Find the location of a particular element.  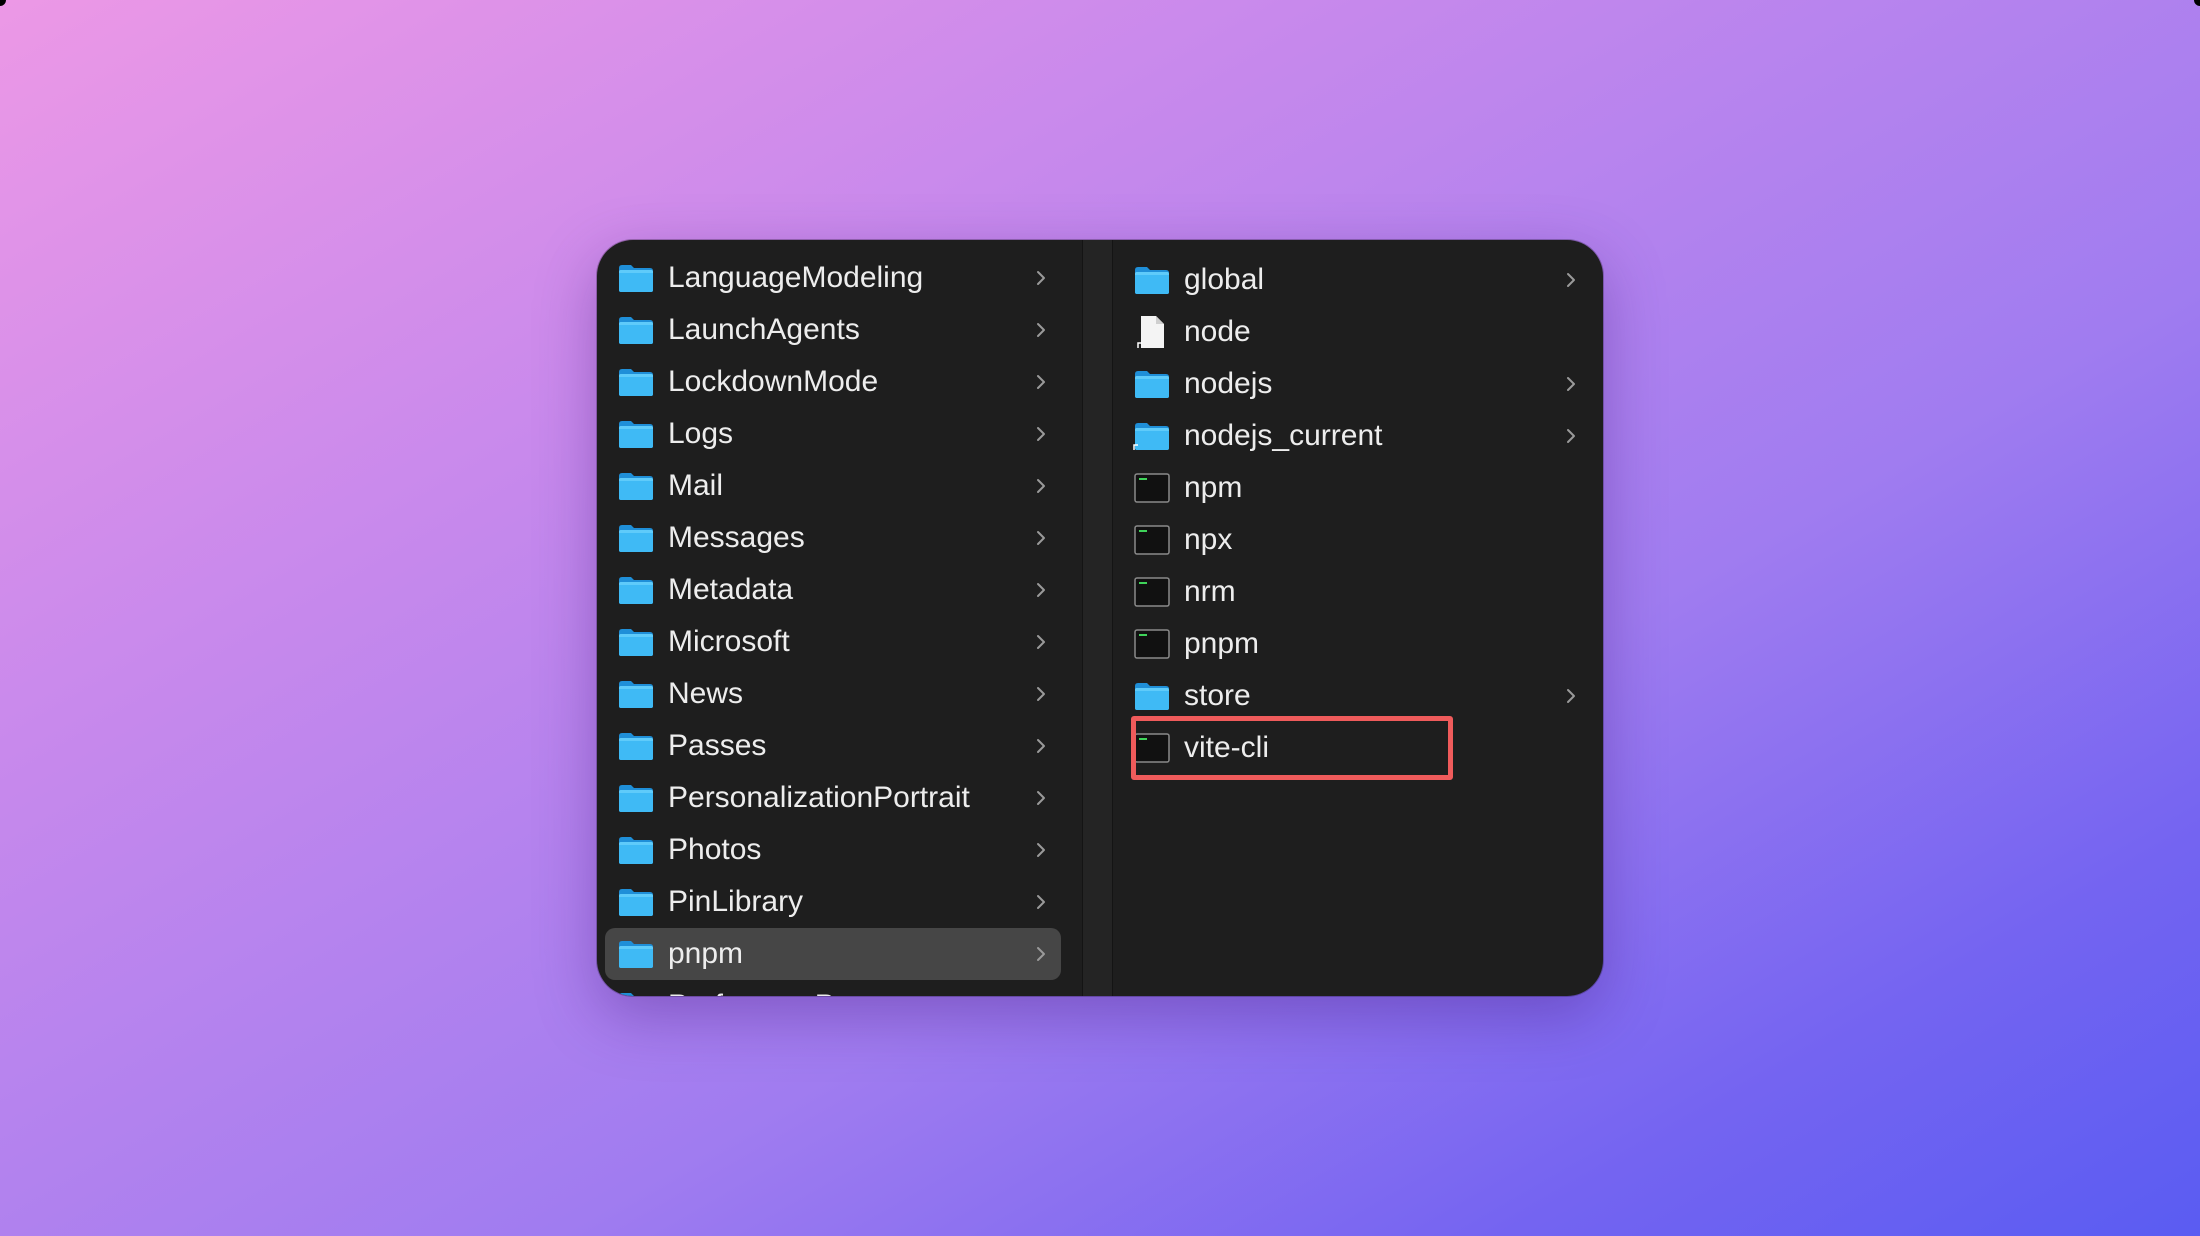

file-name-label: Photos is located at coordinates (715, 849).